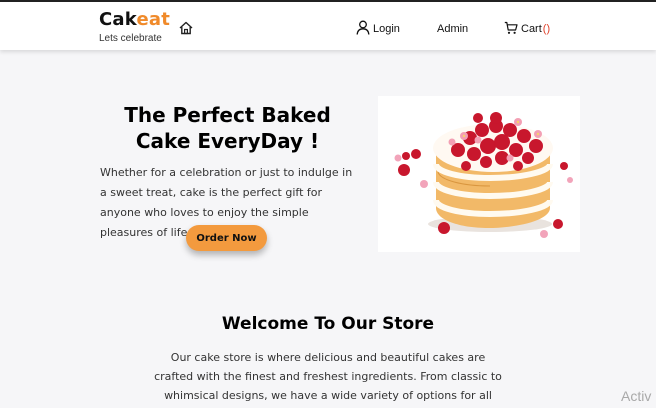 This screenshot has width=656, height=408. I want to click on hero-title-line2: Cake EveryDay !, so click(227, 141).